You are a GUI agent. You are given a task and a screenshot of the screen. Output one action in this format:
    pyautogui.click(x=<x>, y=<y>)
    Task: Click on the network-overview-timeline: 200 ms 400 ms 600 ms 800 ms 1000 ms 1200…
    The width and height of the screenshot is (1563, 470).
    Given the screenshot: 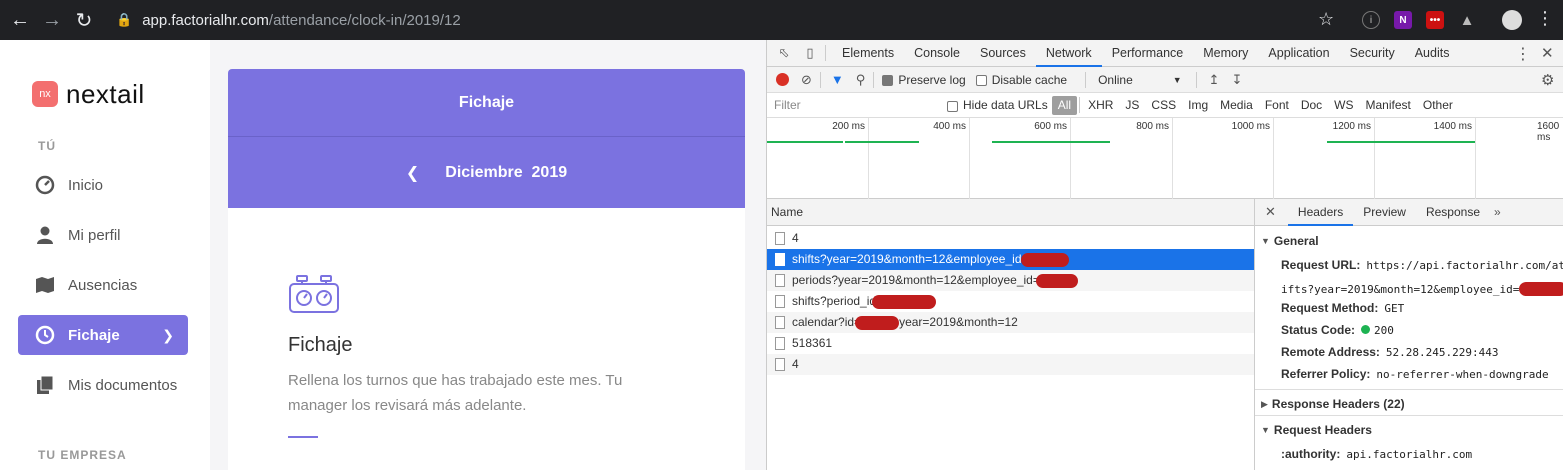 What is the action you would take?
    pyautogui.click(x=1165, y=158)
    